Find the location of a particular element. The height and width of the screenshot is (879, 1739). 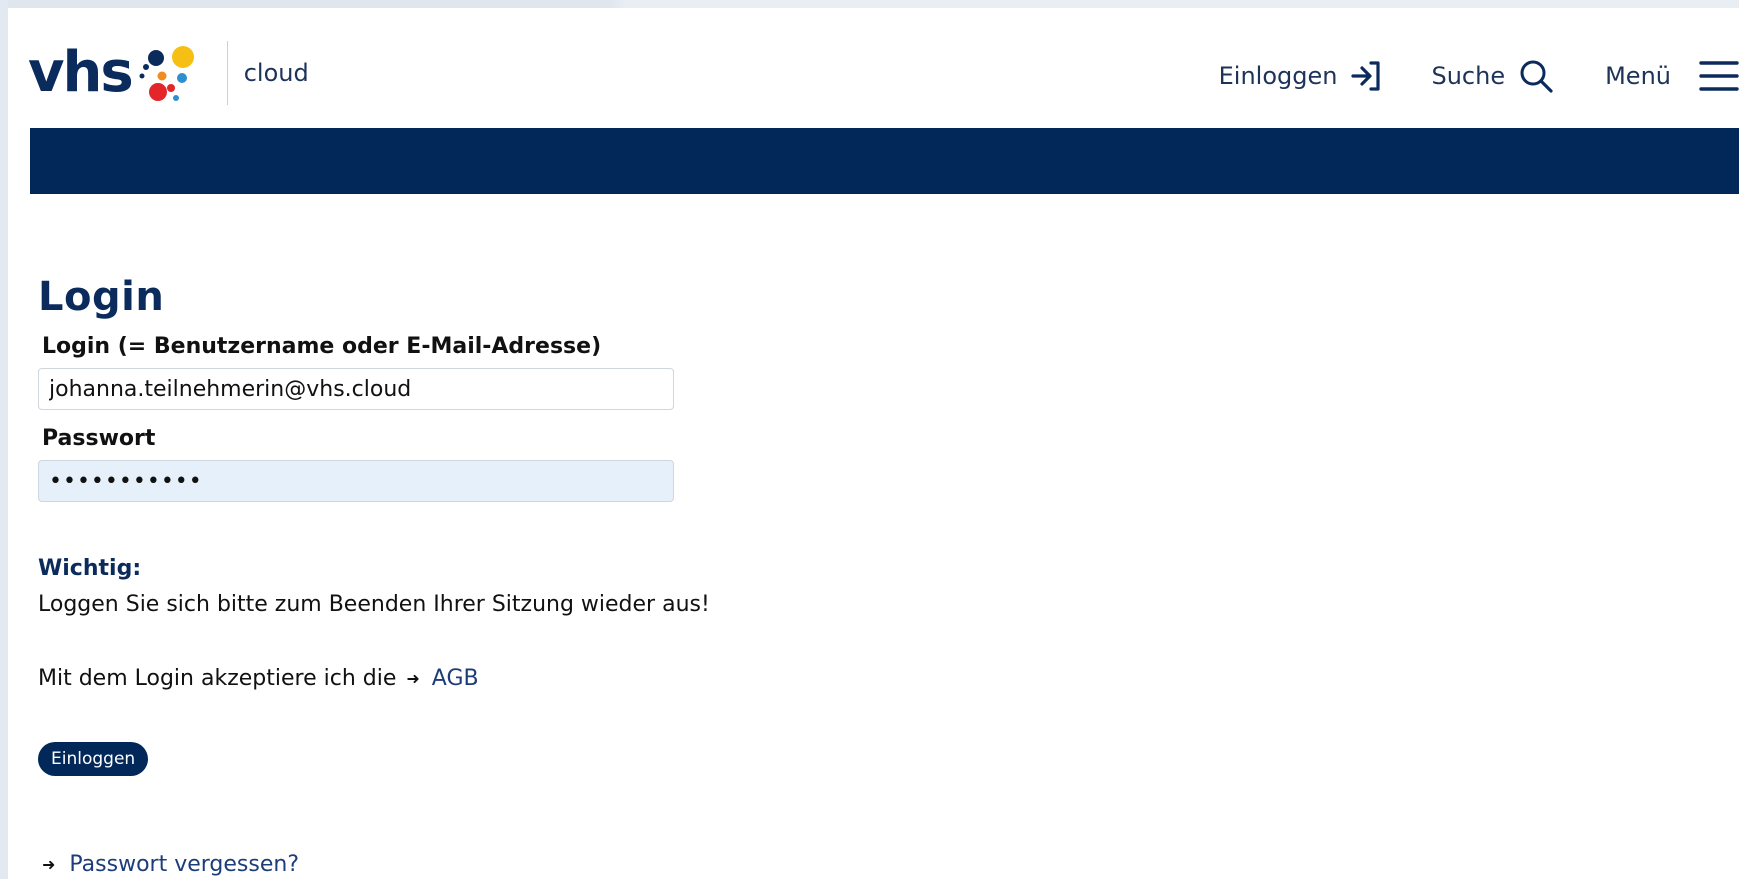

terms-link: AGB is located at coordinates (455, 678).